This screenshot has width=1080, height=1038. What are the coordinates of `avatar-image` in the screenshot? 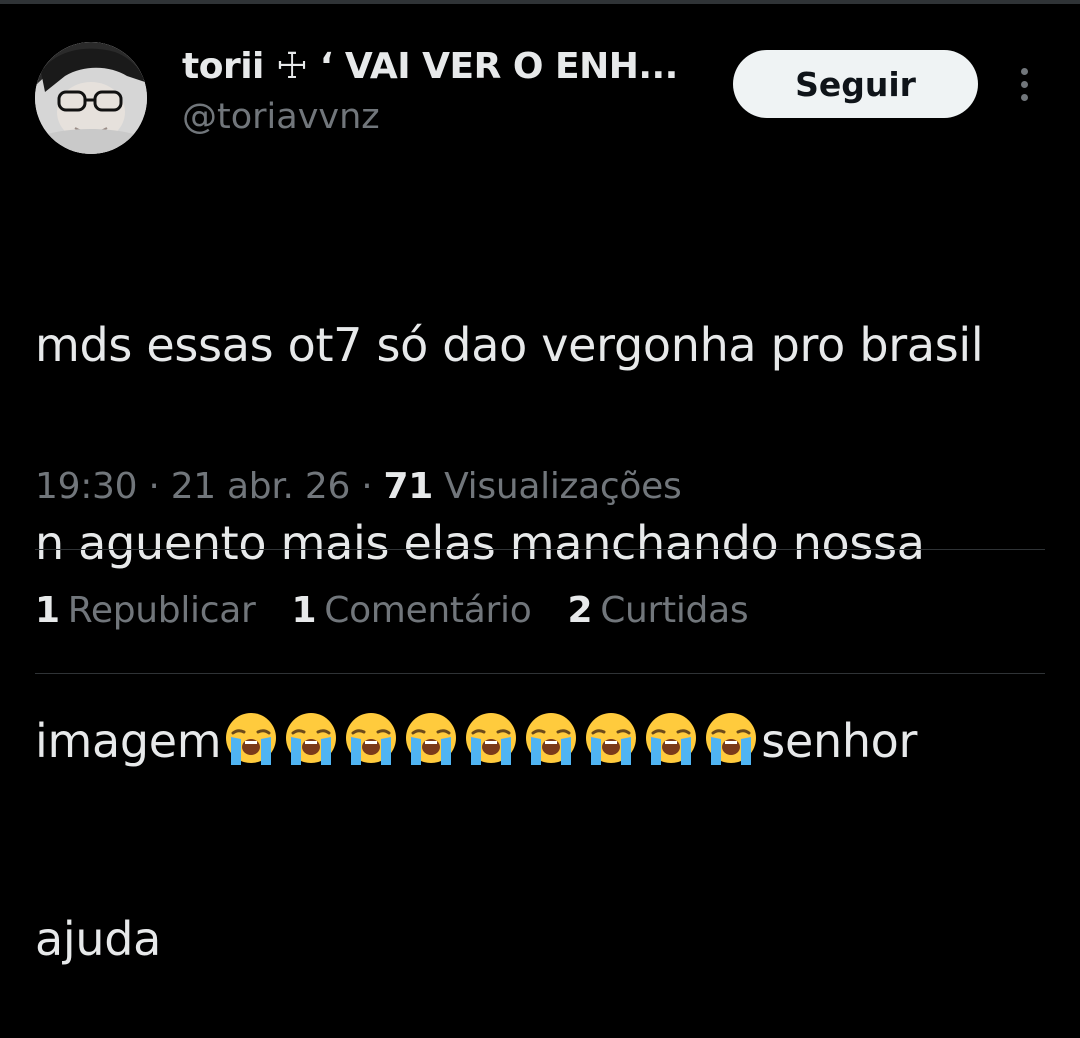 It's located at (91, 98).